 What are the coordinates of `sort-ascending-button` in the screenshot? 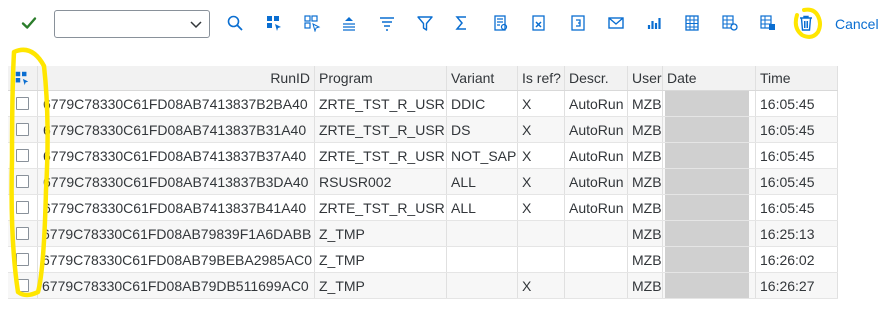 It's located at (349, 23).